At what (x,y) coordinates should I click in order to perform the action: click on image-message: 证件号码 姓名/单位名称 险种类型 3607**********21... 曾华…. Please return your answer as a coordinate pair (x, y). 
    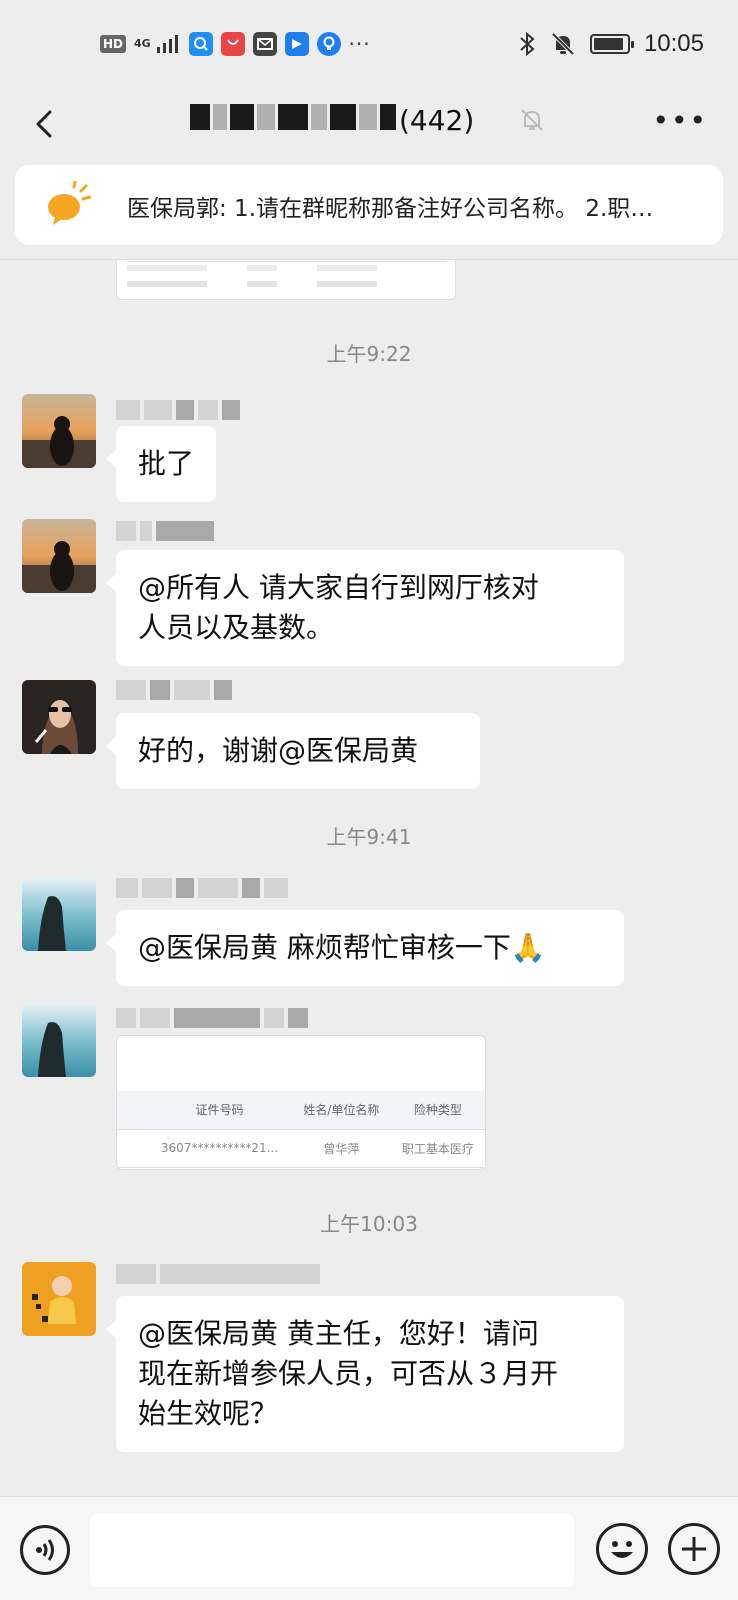
    Looking at the image, I should click on (301, 1102).